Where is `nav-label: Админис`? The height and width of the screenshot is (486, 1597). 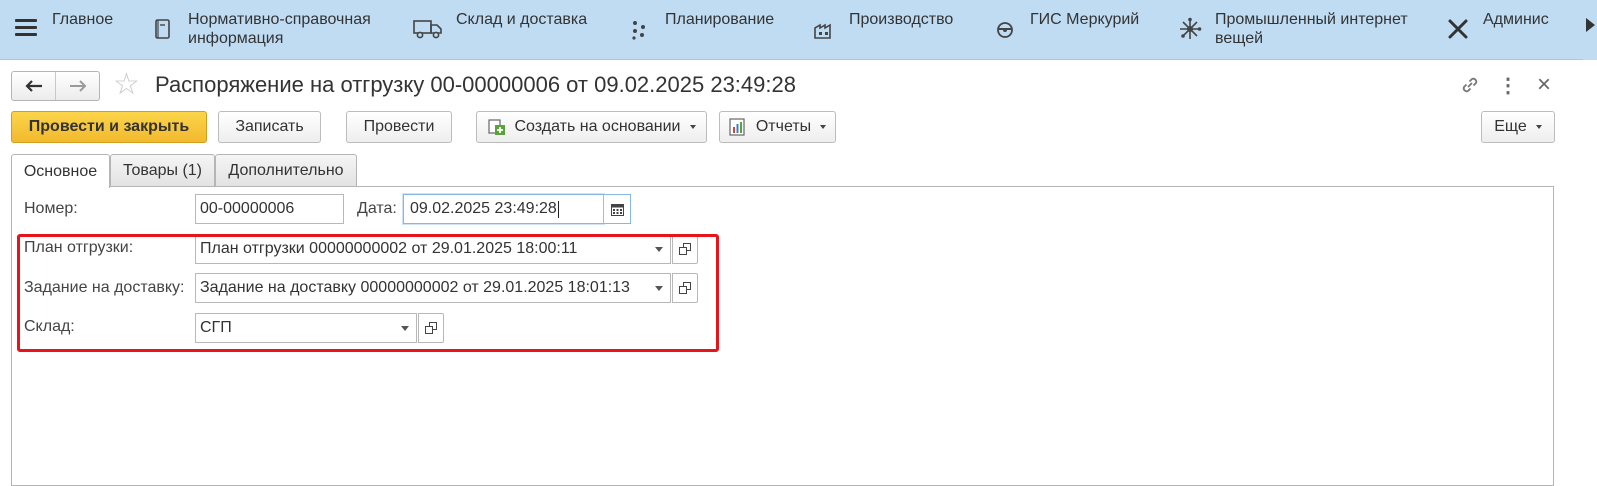
nav-label: Админис is located at coordinates (1516, 19).